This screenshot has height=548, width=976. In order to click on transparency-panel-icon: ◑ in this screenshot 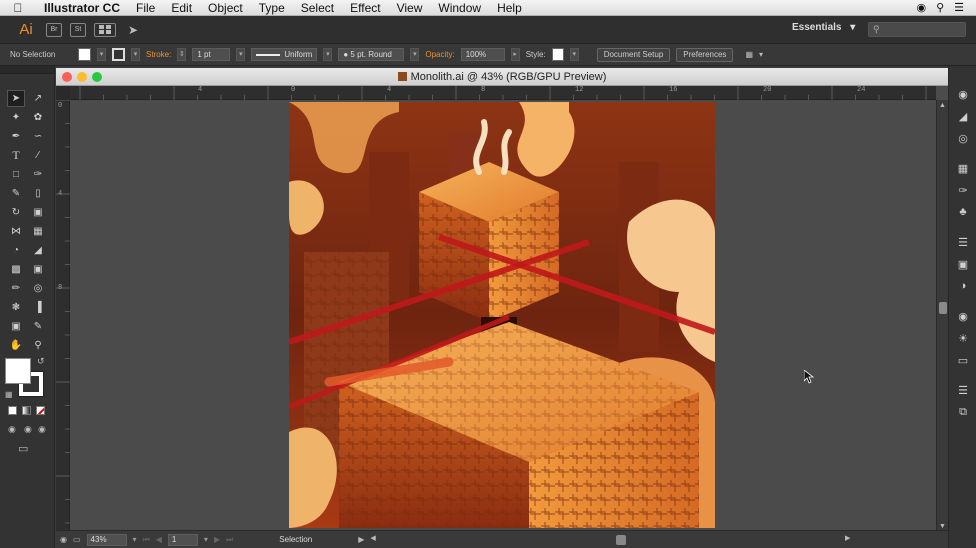, I will do `click(963, 286)`.